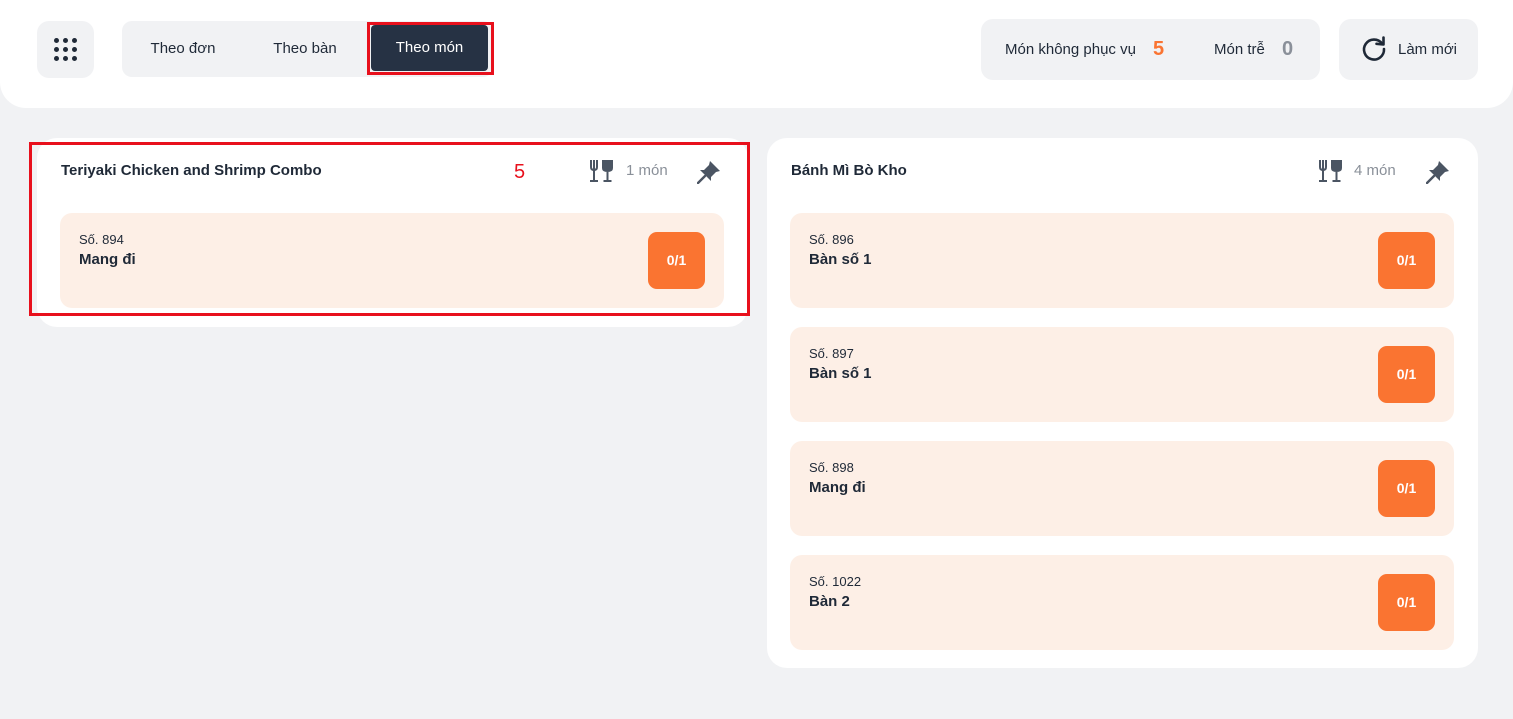  What do you see at coordinates (429, 48) in the screenshot?
I see `tab-by-dish: Theo món` at bounding box center [429, 48].